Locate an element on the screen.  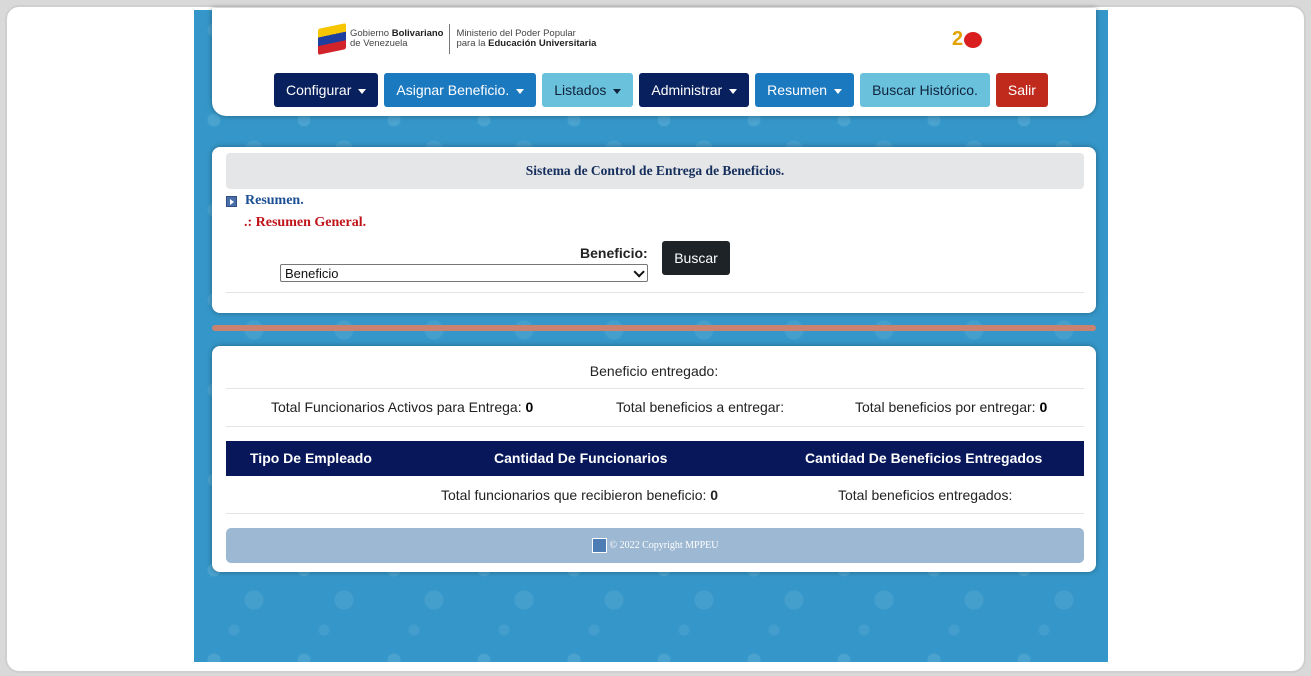
anniversary-logo-emblem is located at coordinates (973, 40).